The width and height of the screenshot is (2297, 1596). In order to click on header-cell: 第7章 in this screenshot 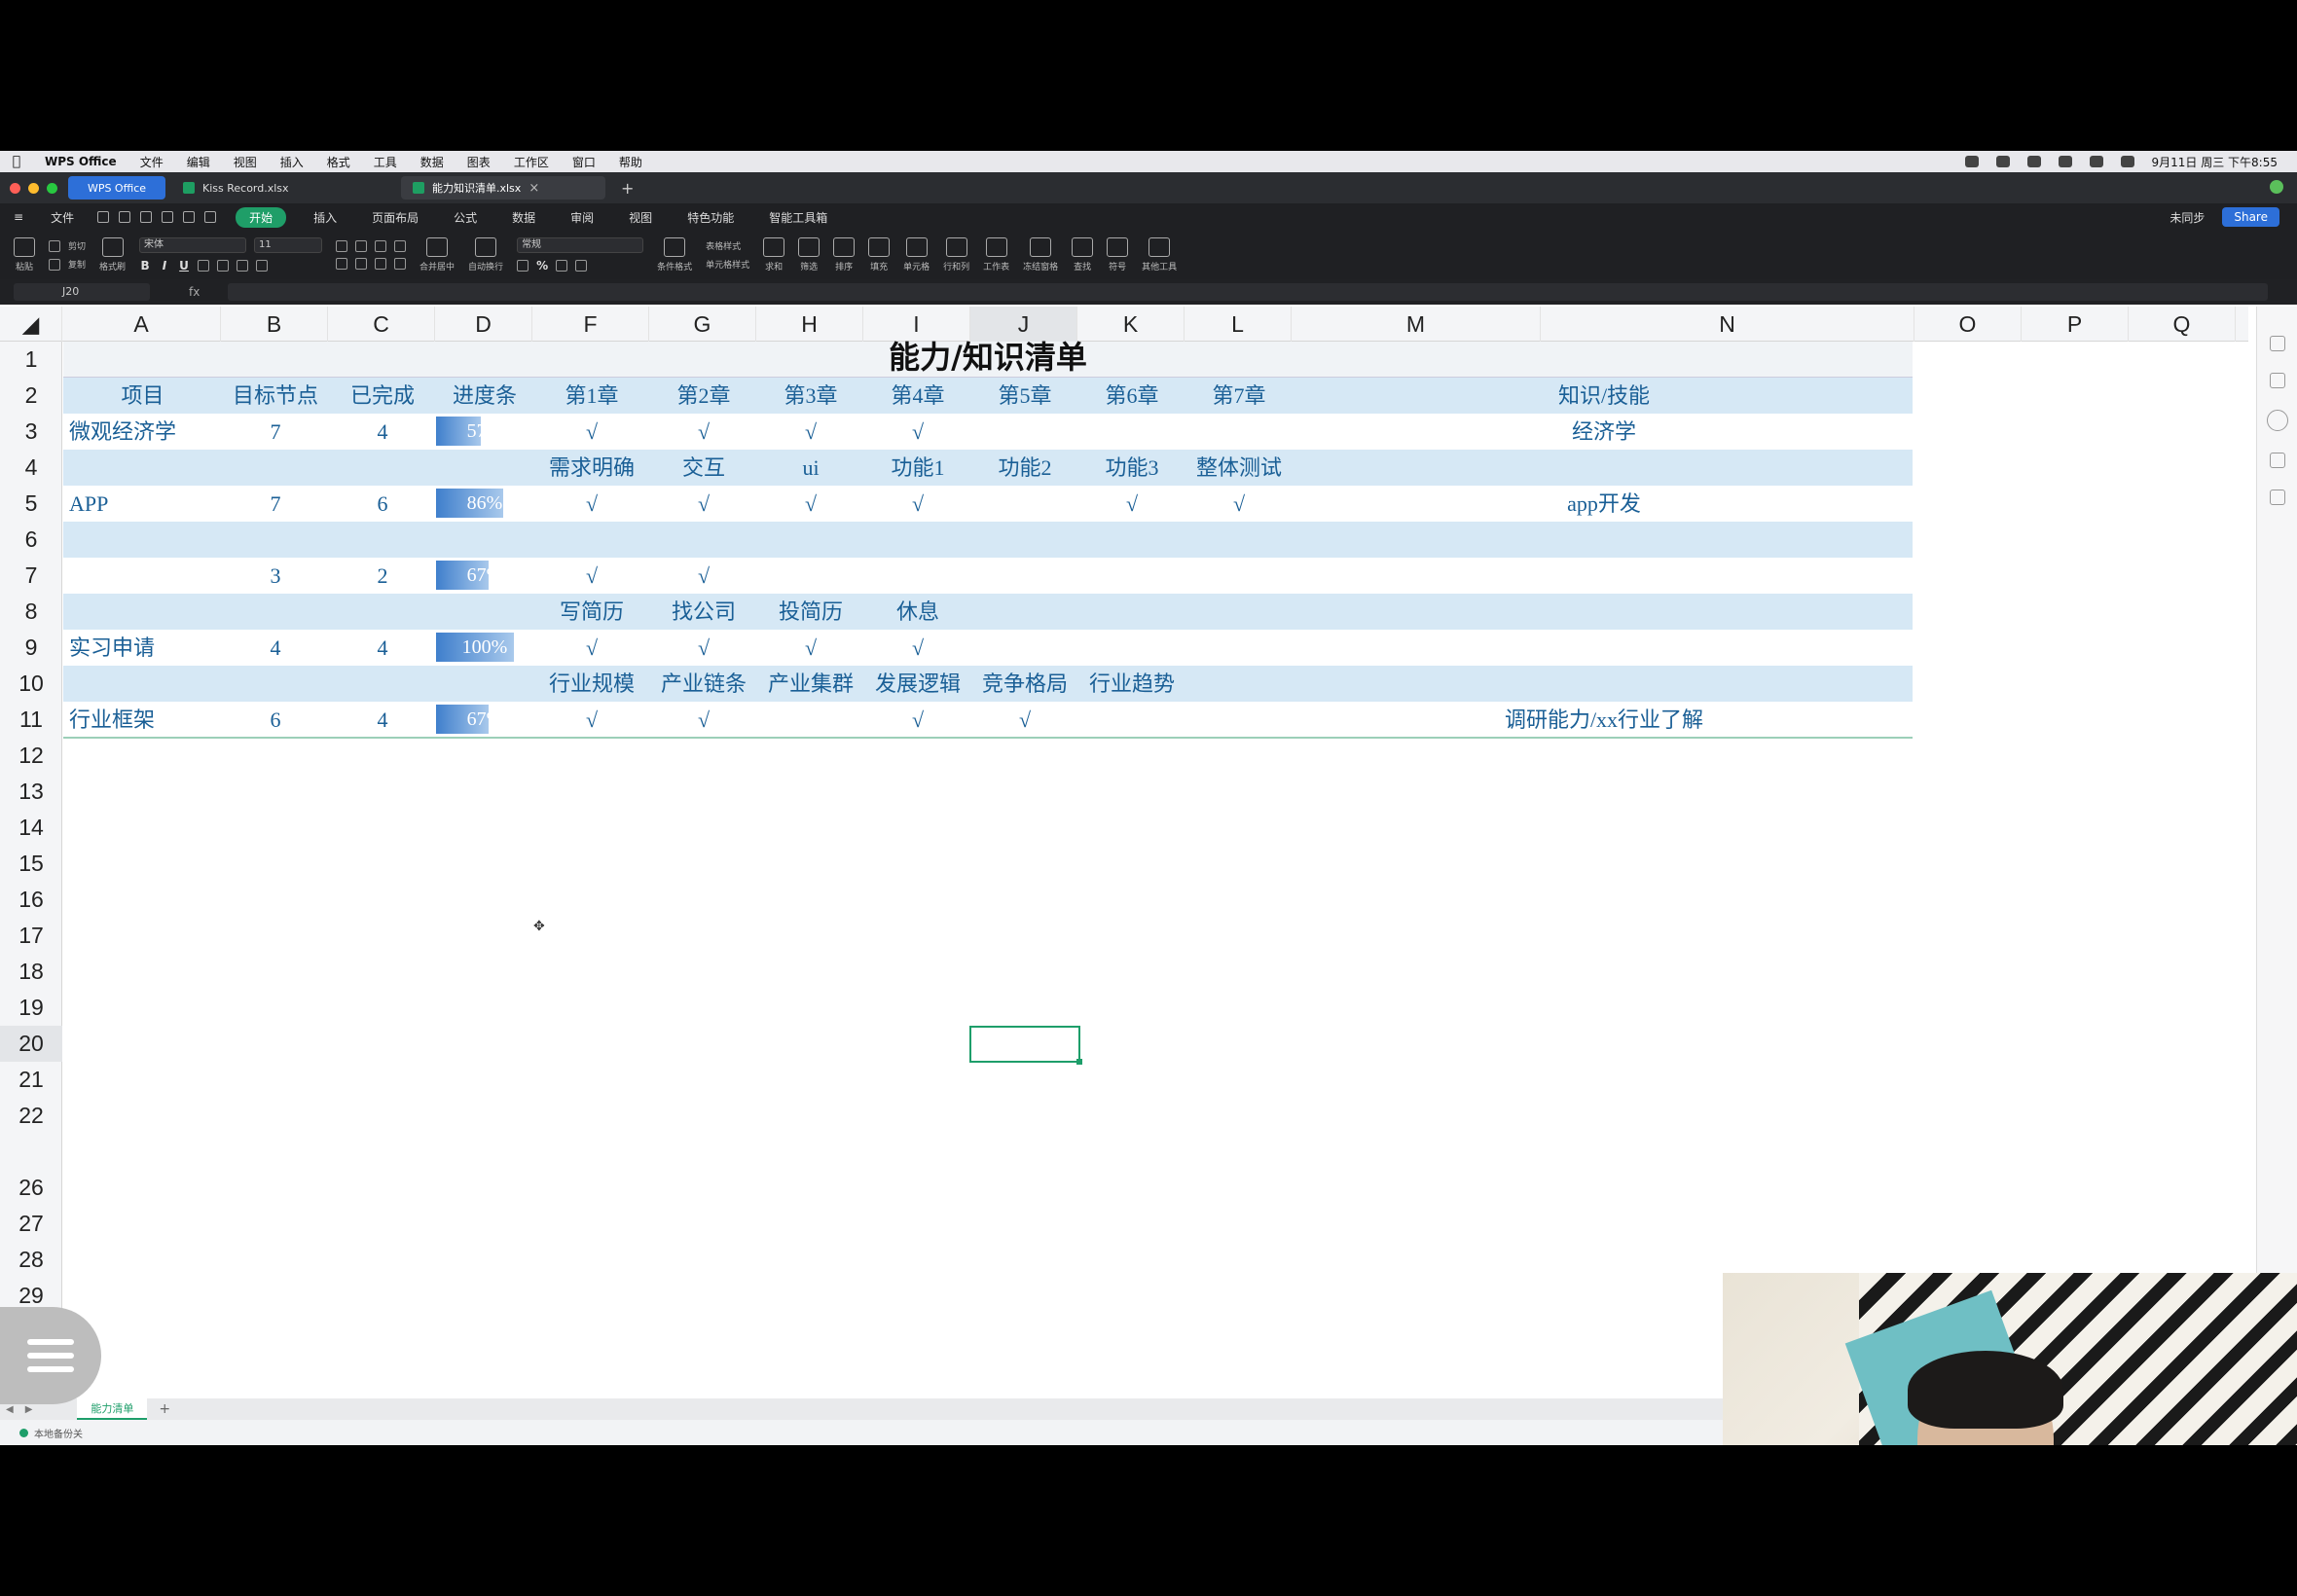, I will do `click(1239, 396)`.